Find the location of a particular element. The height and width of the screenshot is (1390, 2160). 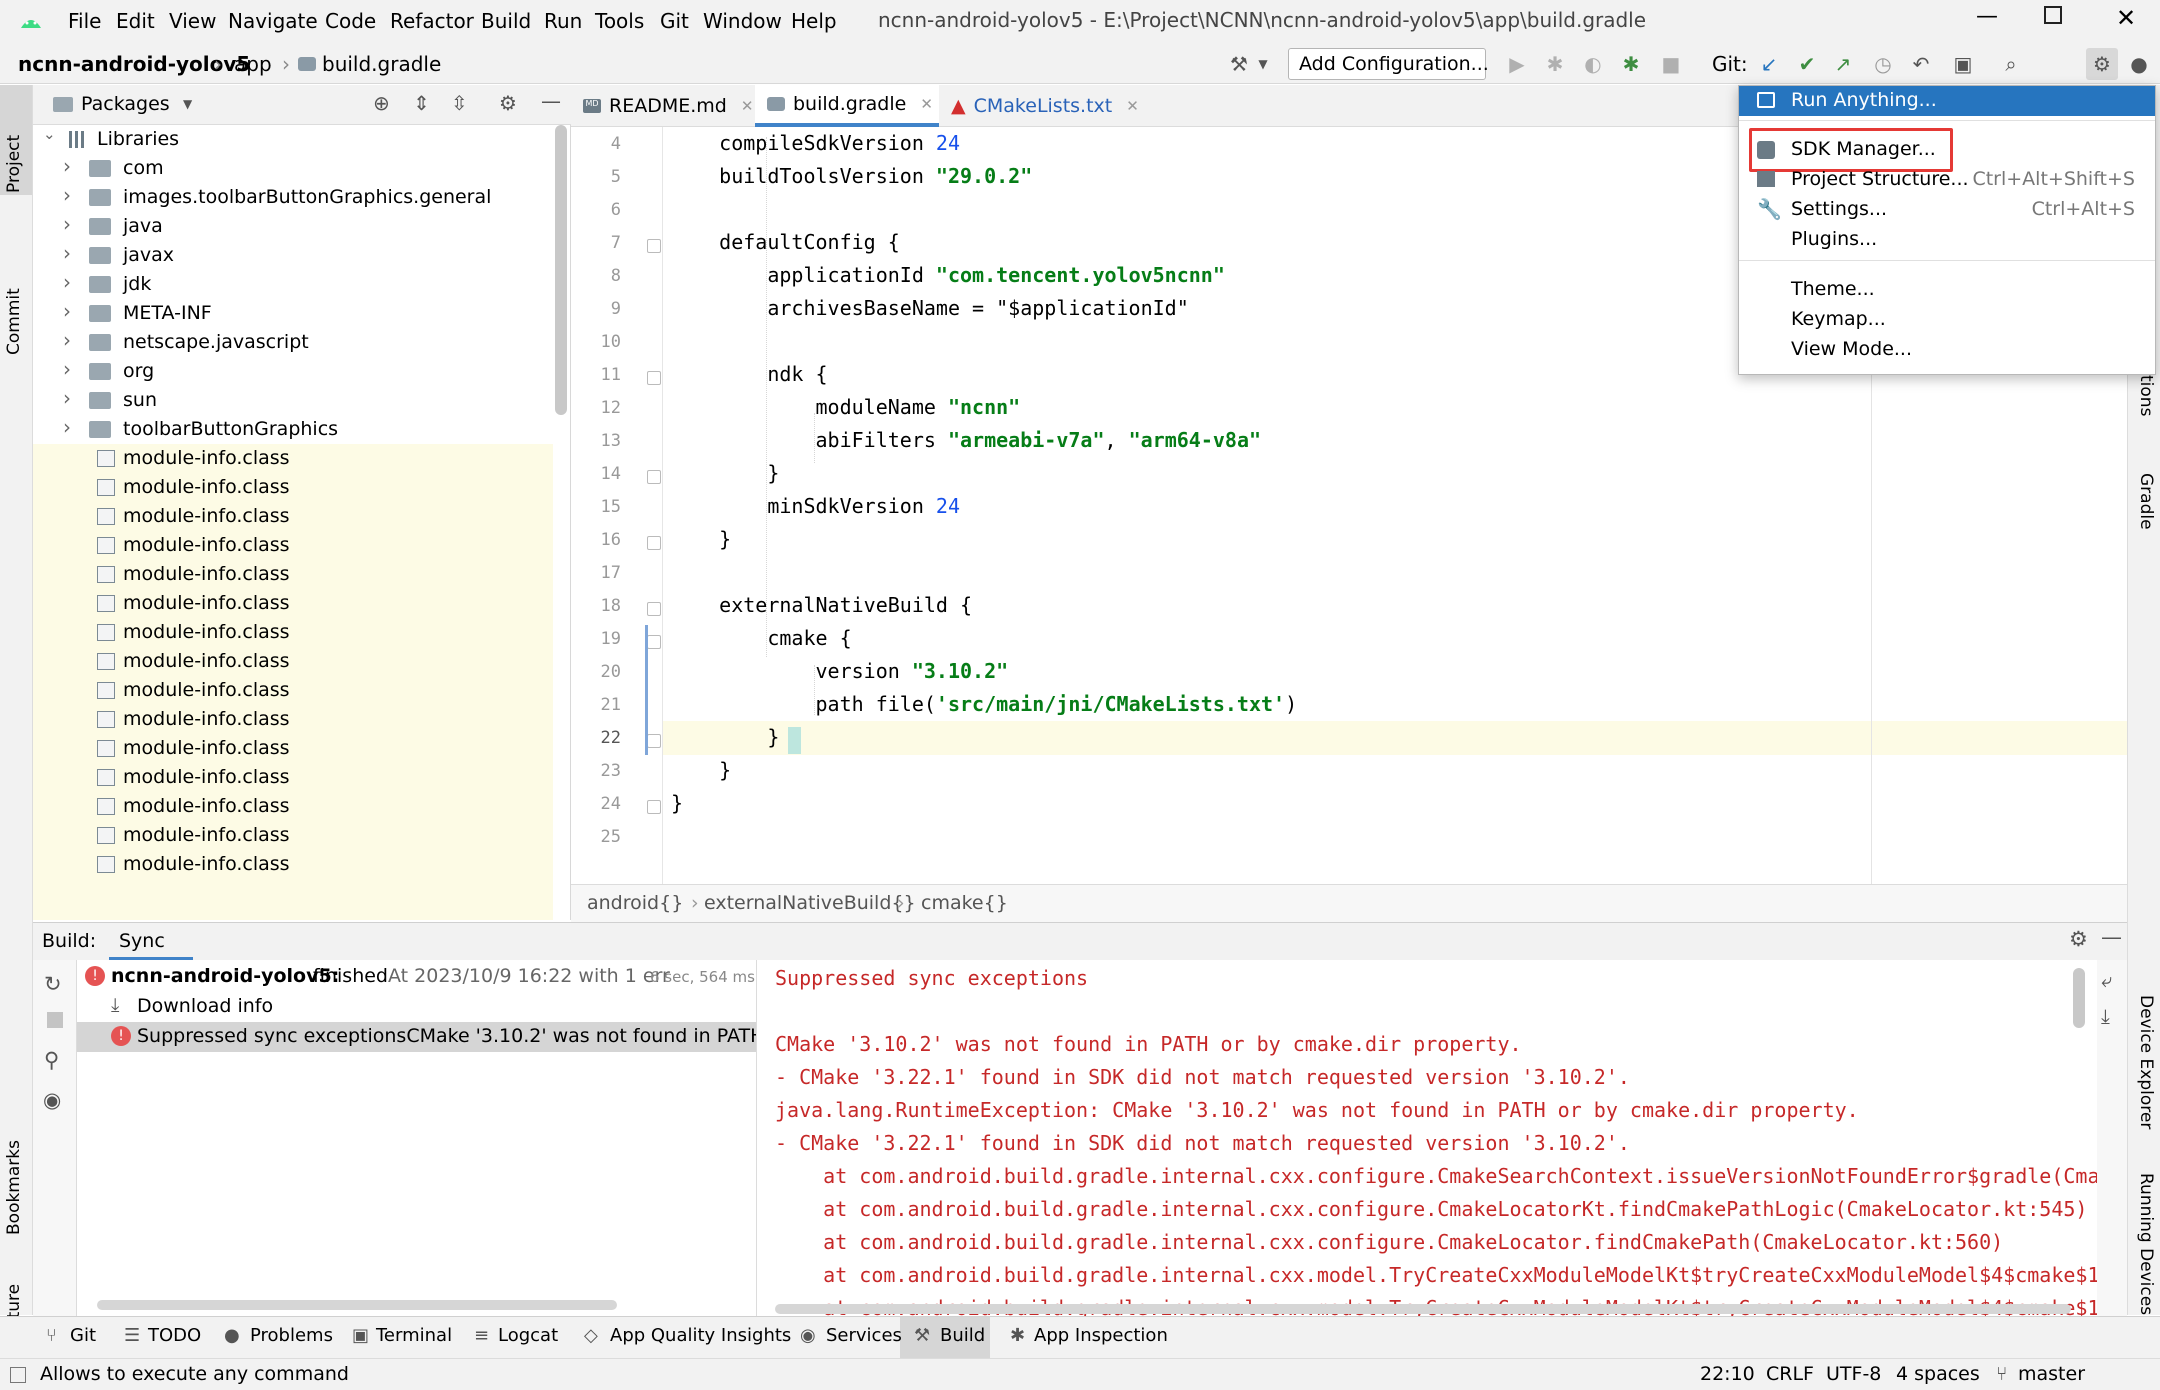

file-encoding: UTF-8 is located at coordinates (1853, 1374).